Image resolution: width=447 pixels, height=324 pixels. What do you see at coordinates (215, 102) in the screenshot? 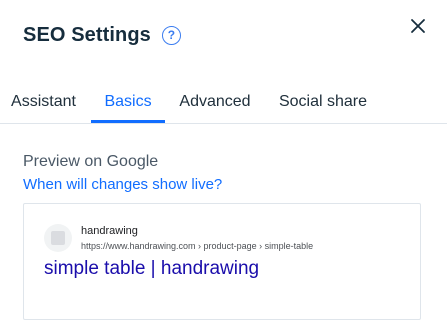
I see `tab-advanced: Advanced` at bounding box center [215, 102].